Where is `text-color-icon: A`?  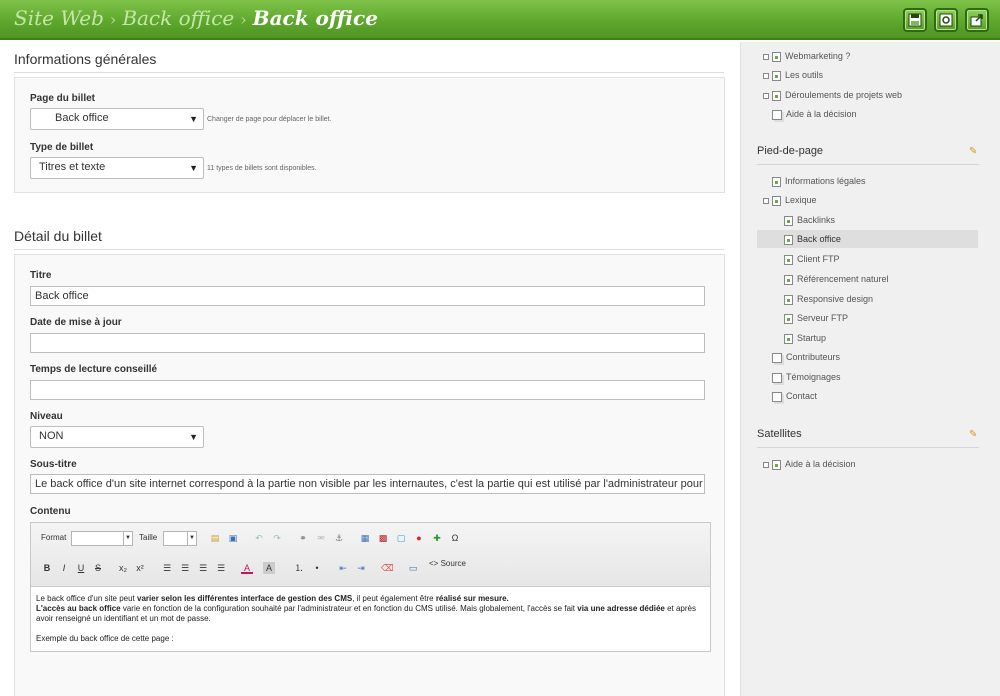 text-color-icon: A is located at coordinates (247, 568).